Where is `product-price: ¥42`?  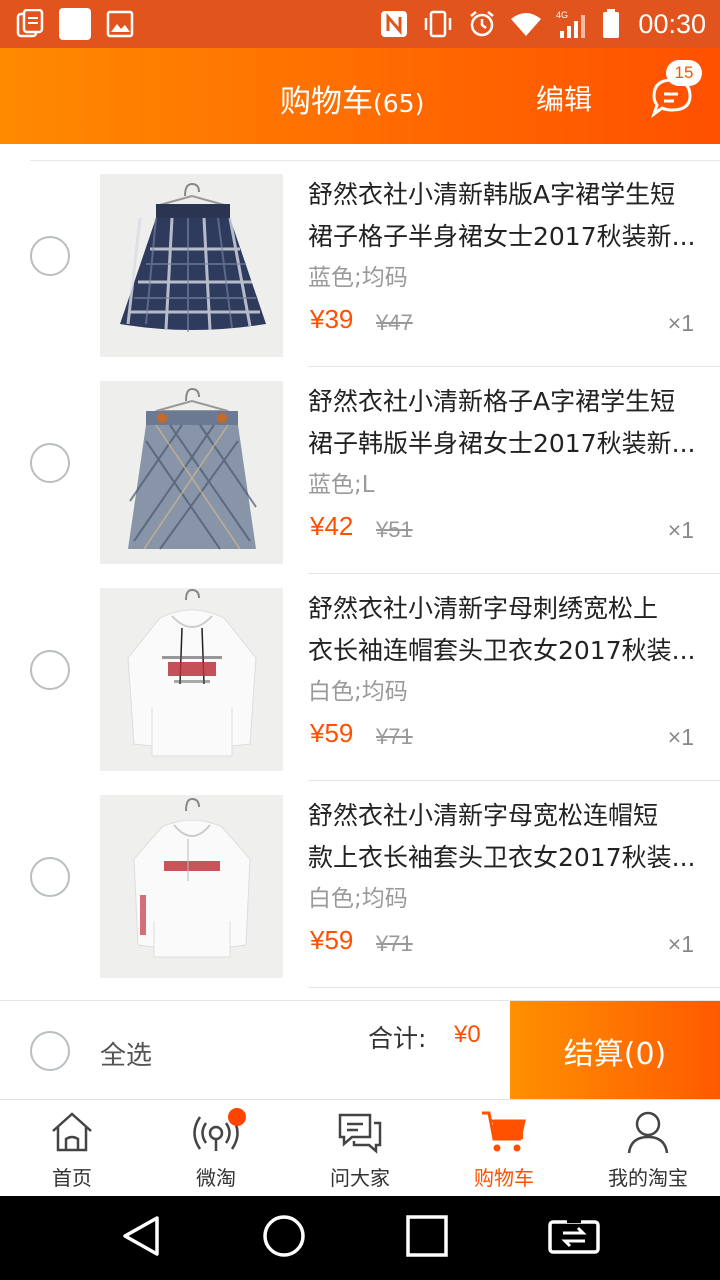
product-price: ¥42 is located at coordinates (332, 526).